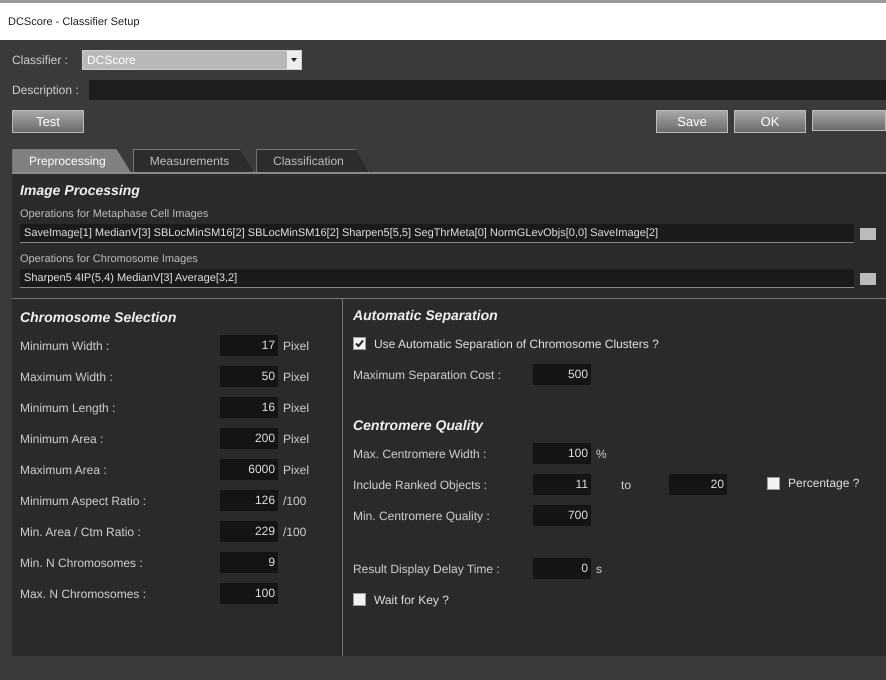  What do you see at coordinates (109, 259) in the screenshot?
I see `field-label: Operations for Chromosome Images` at bounding box center [109, 259].